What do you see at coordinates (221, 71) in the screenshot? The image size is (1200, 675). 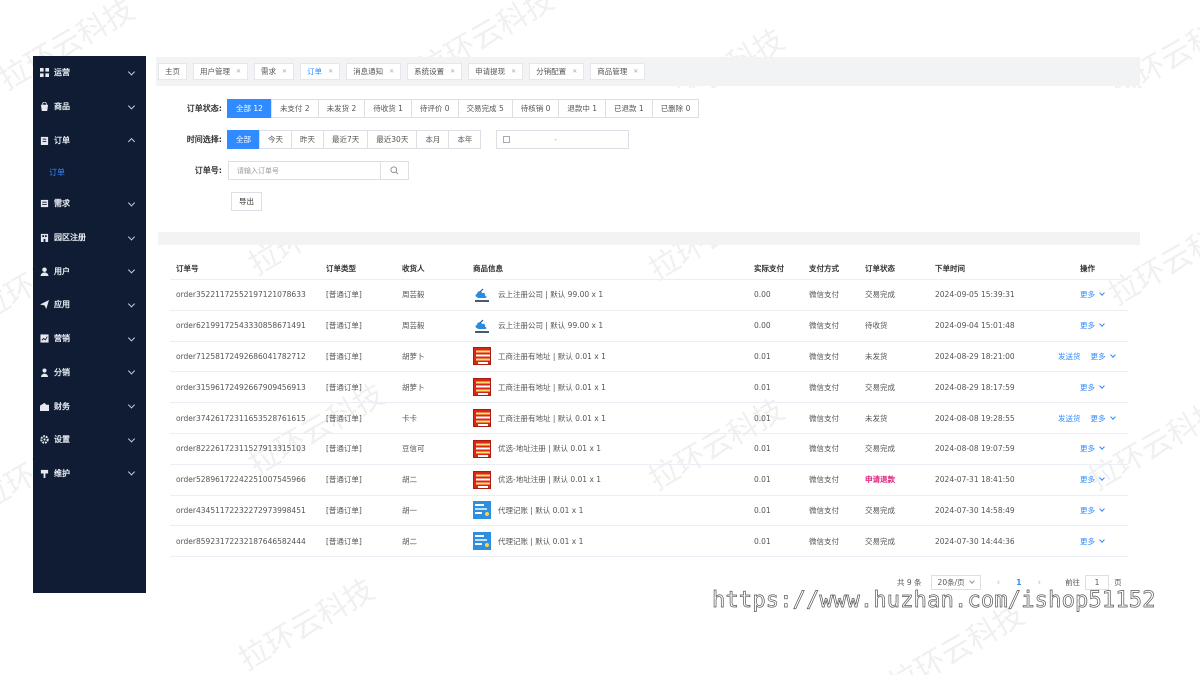 I see `tab-1: 用户管理 ✕` at bounding box center [221, 71].